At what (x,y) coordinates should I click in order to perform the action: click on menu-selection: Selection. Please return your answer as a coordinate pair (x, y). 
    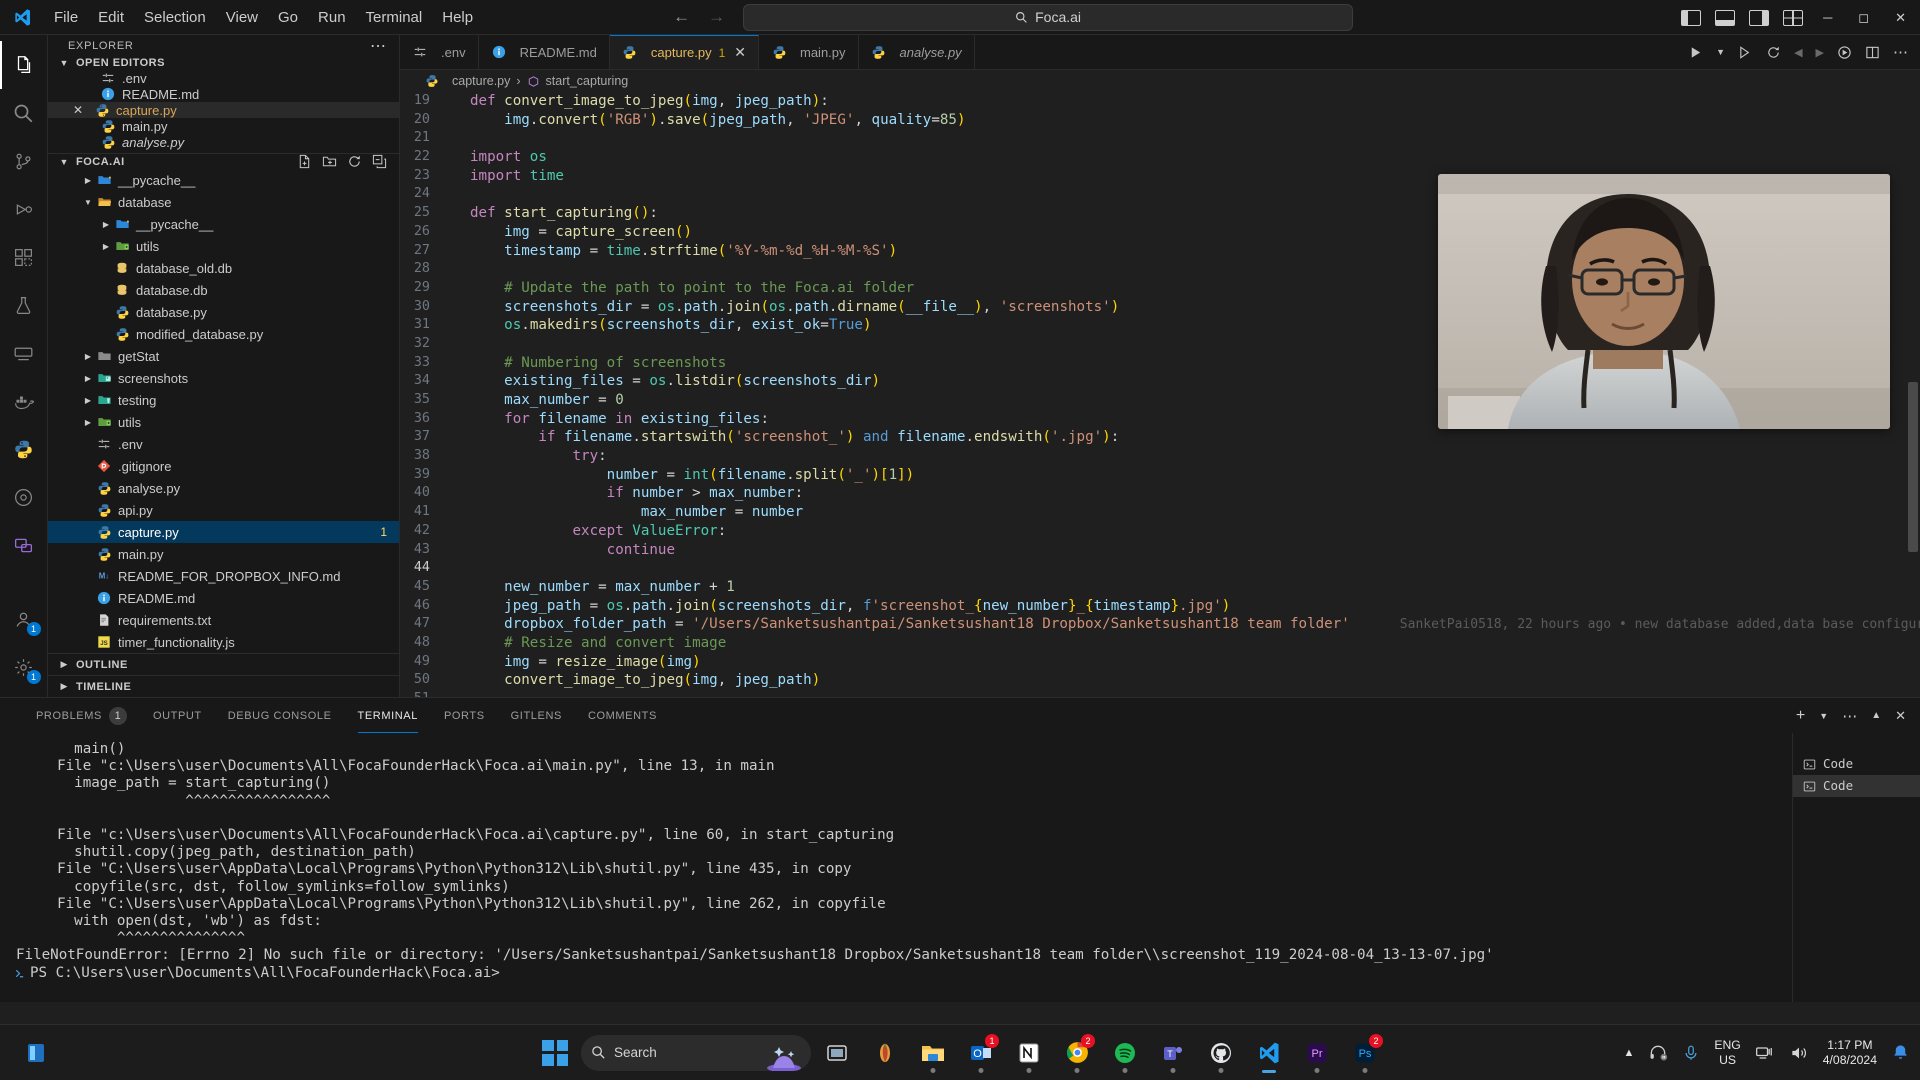
    Looking at the image, I should click on (175, 17).